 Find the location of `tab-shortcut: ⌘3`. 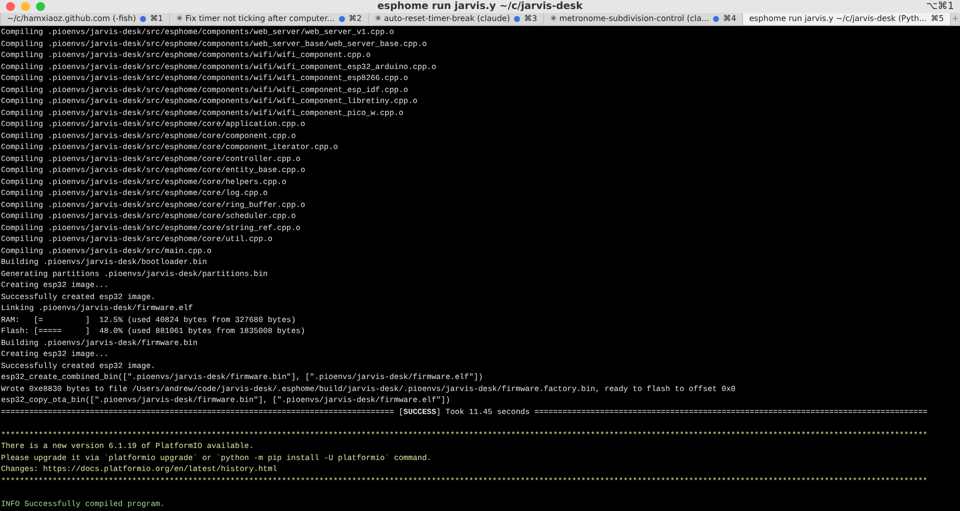

tab-shortcut: ⌘3 is located at coordinates (531, 19).